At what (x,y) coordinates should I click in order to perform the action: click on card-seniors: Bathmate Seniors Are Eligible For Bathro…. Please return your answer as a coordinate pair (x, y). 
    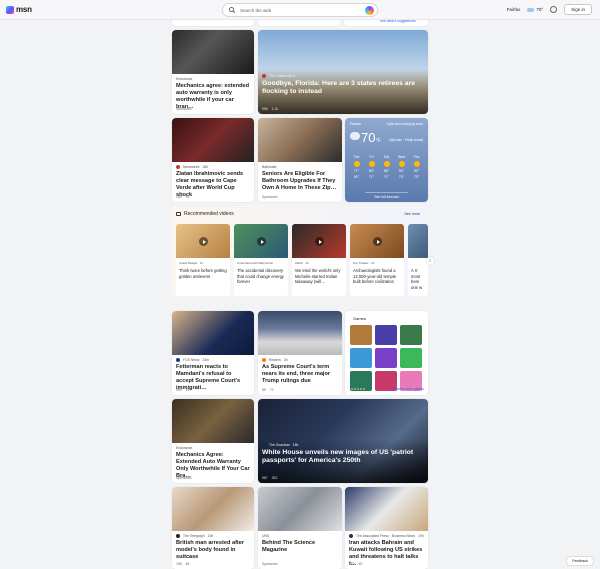
    Looking at the image, I should click on (300, 160).